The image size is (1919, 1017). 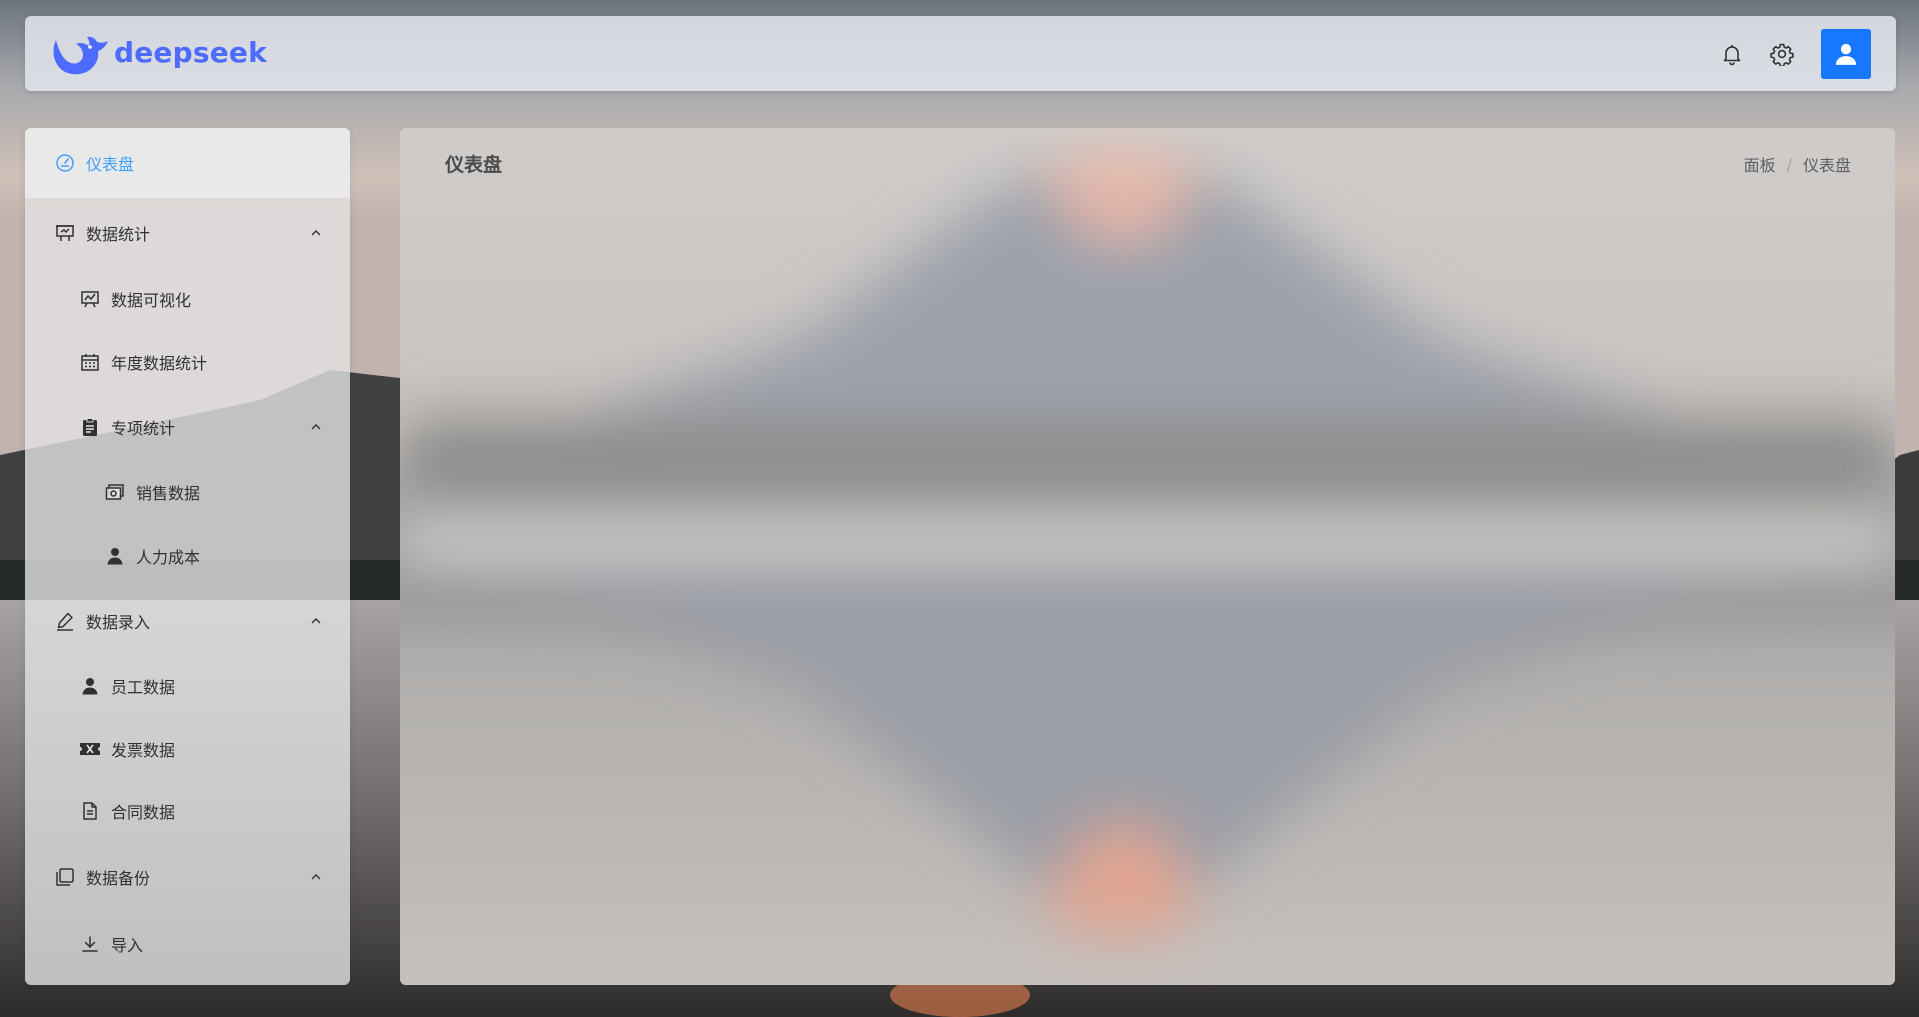 I want to click on edit-icon, so click(x=65, y=621).